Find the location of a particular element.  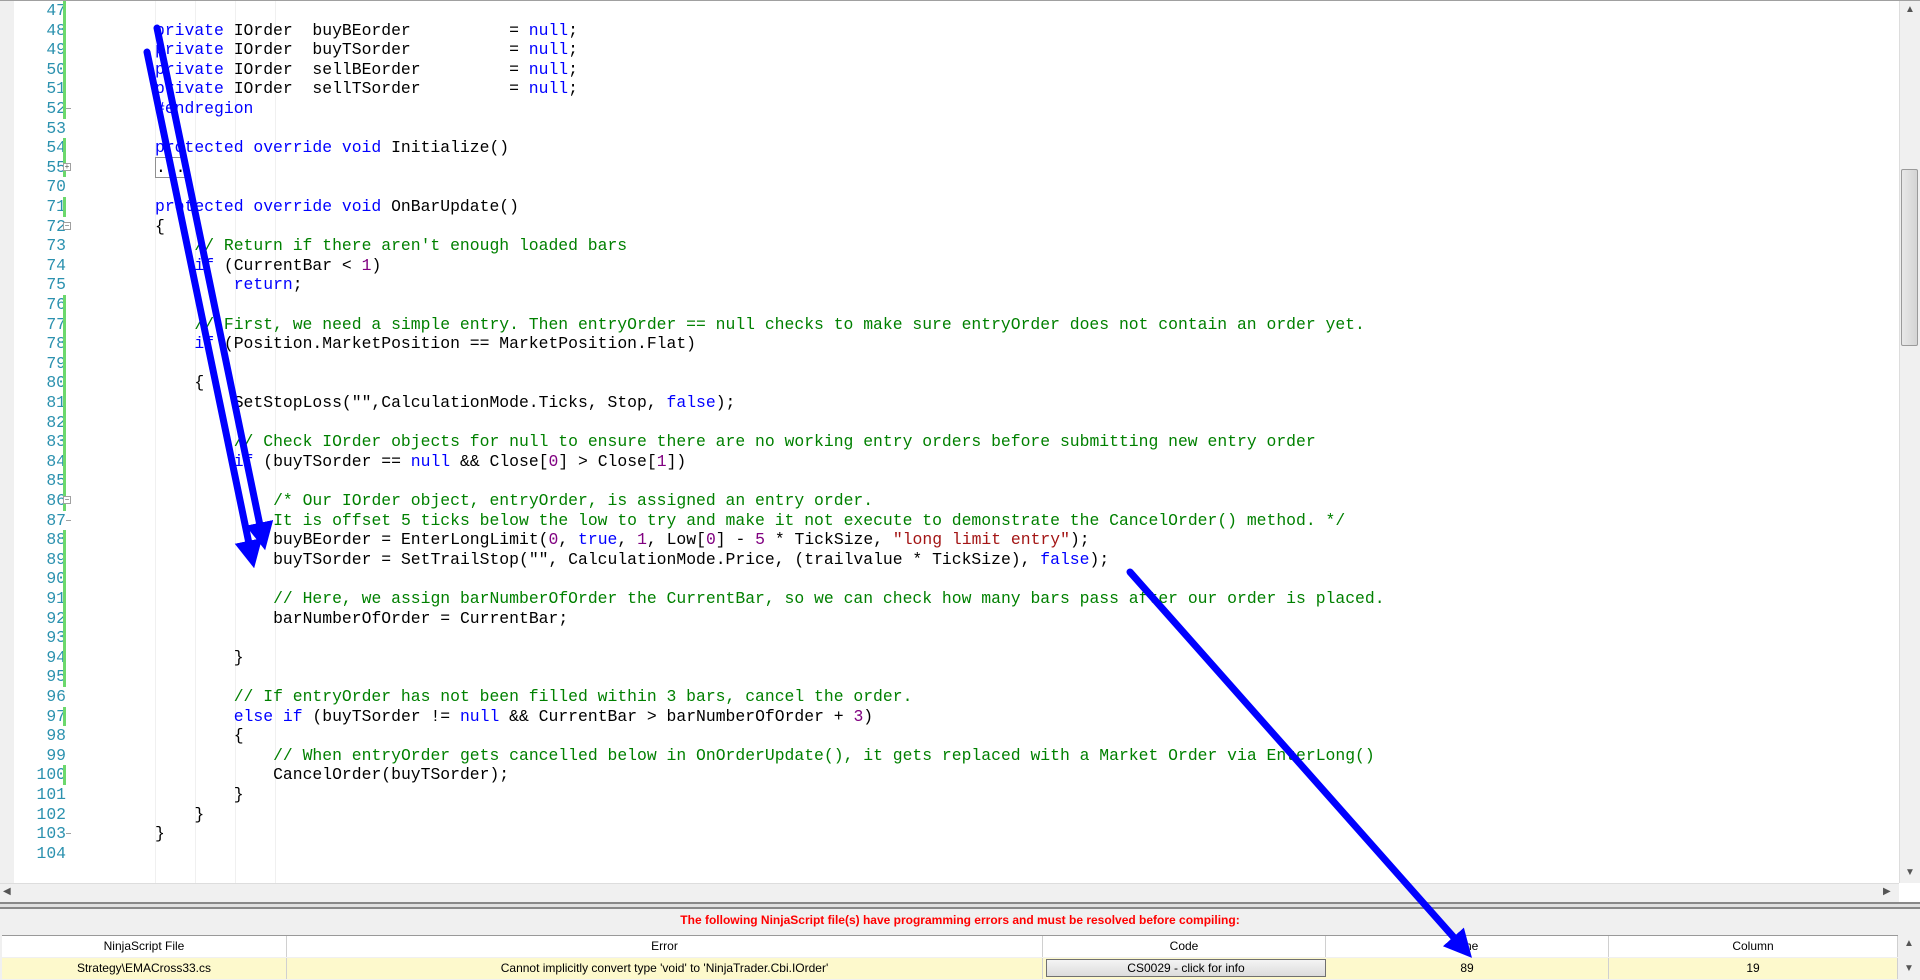

code-line: 51 private IOrder sellTSorder = null; is located at coordinates (949, 89).